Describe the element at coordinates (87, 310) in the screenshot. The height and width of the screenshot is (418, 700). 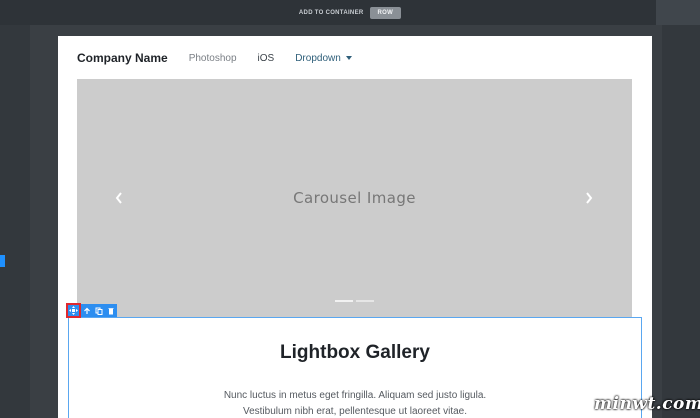
I see `arrow-up-icon` at that location.